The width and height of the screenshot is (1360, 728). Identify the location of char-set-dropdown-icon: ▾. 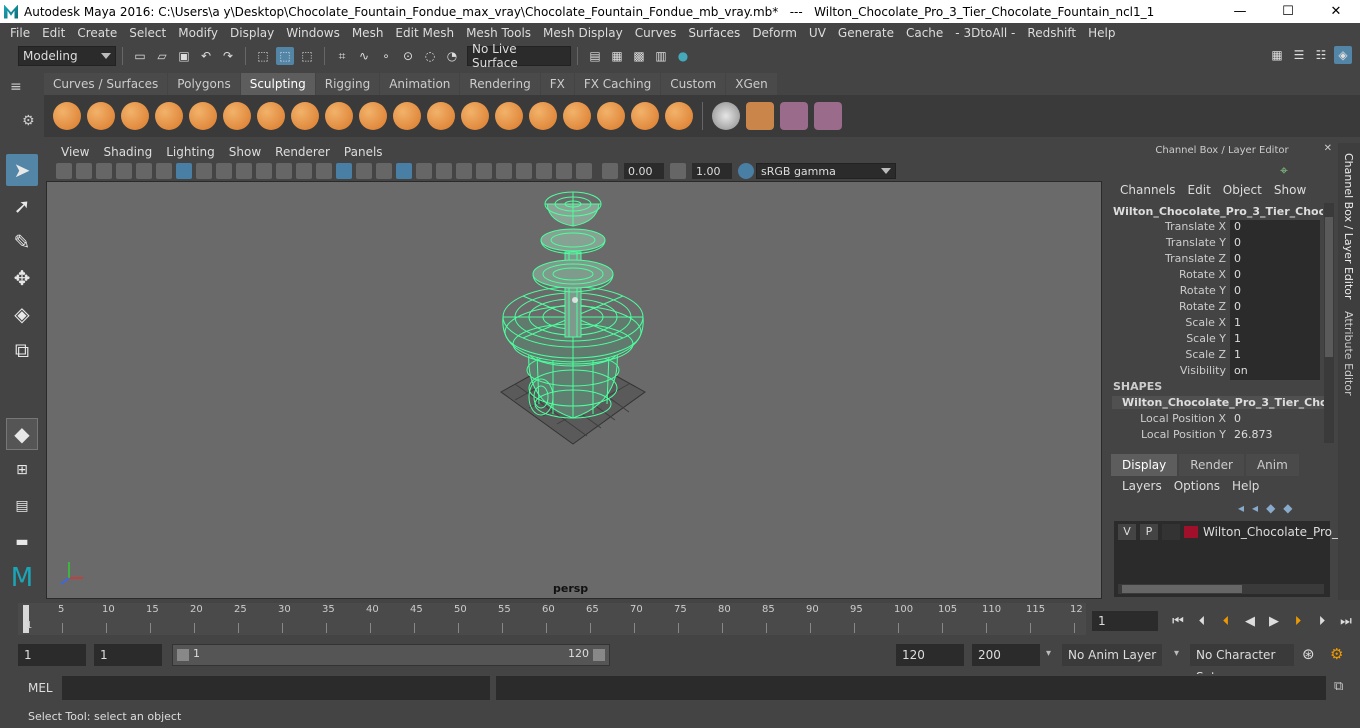
(1176, 653).